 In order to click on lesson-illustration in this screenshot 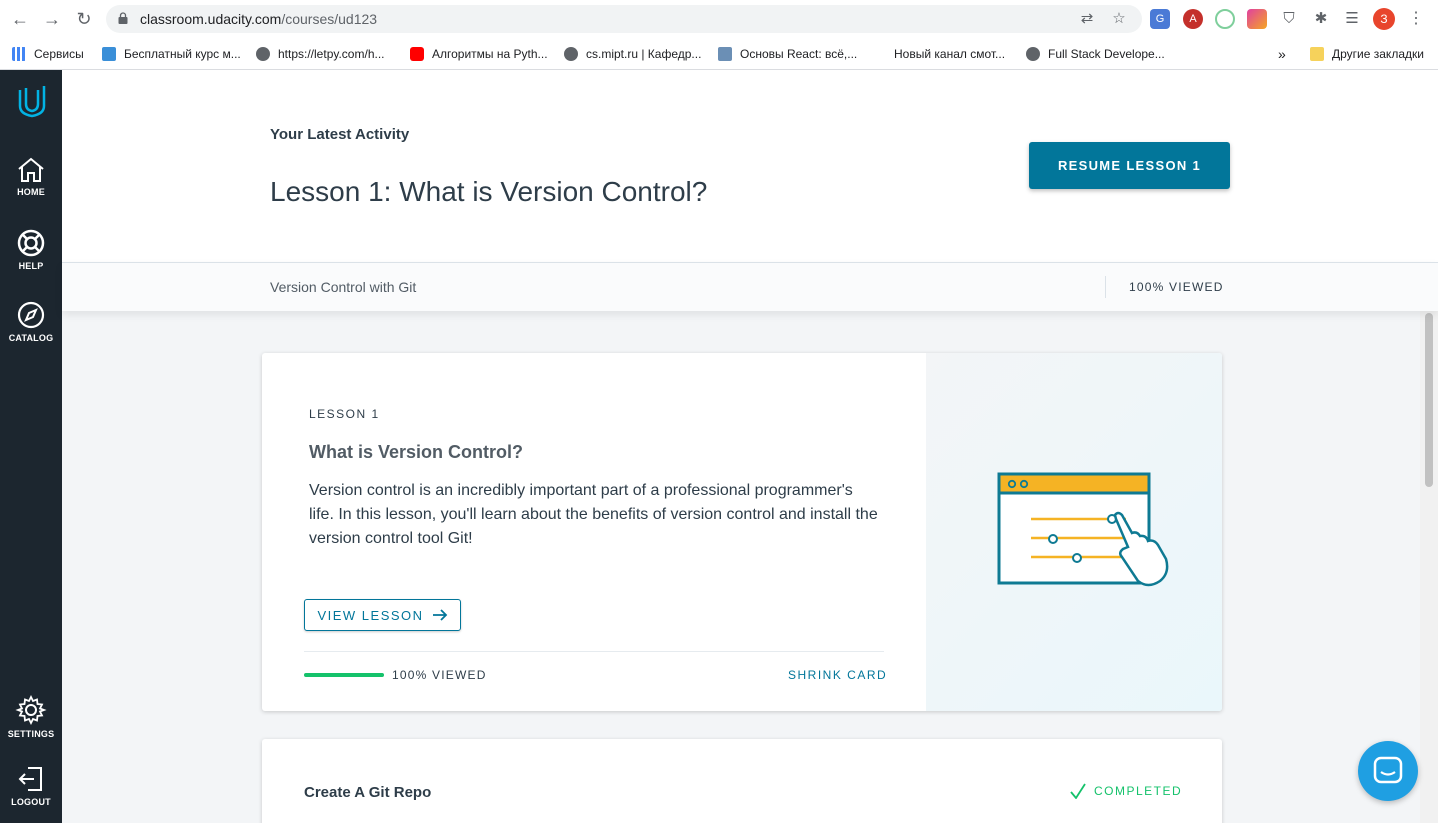, I will do `click(1074, 532)`.